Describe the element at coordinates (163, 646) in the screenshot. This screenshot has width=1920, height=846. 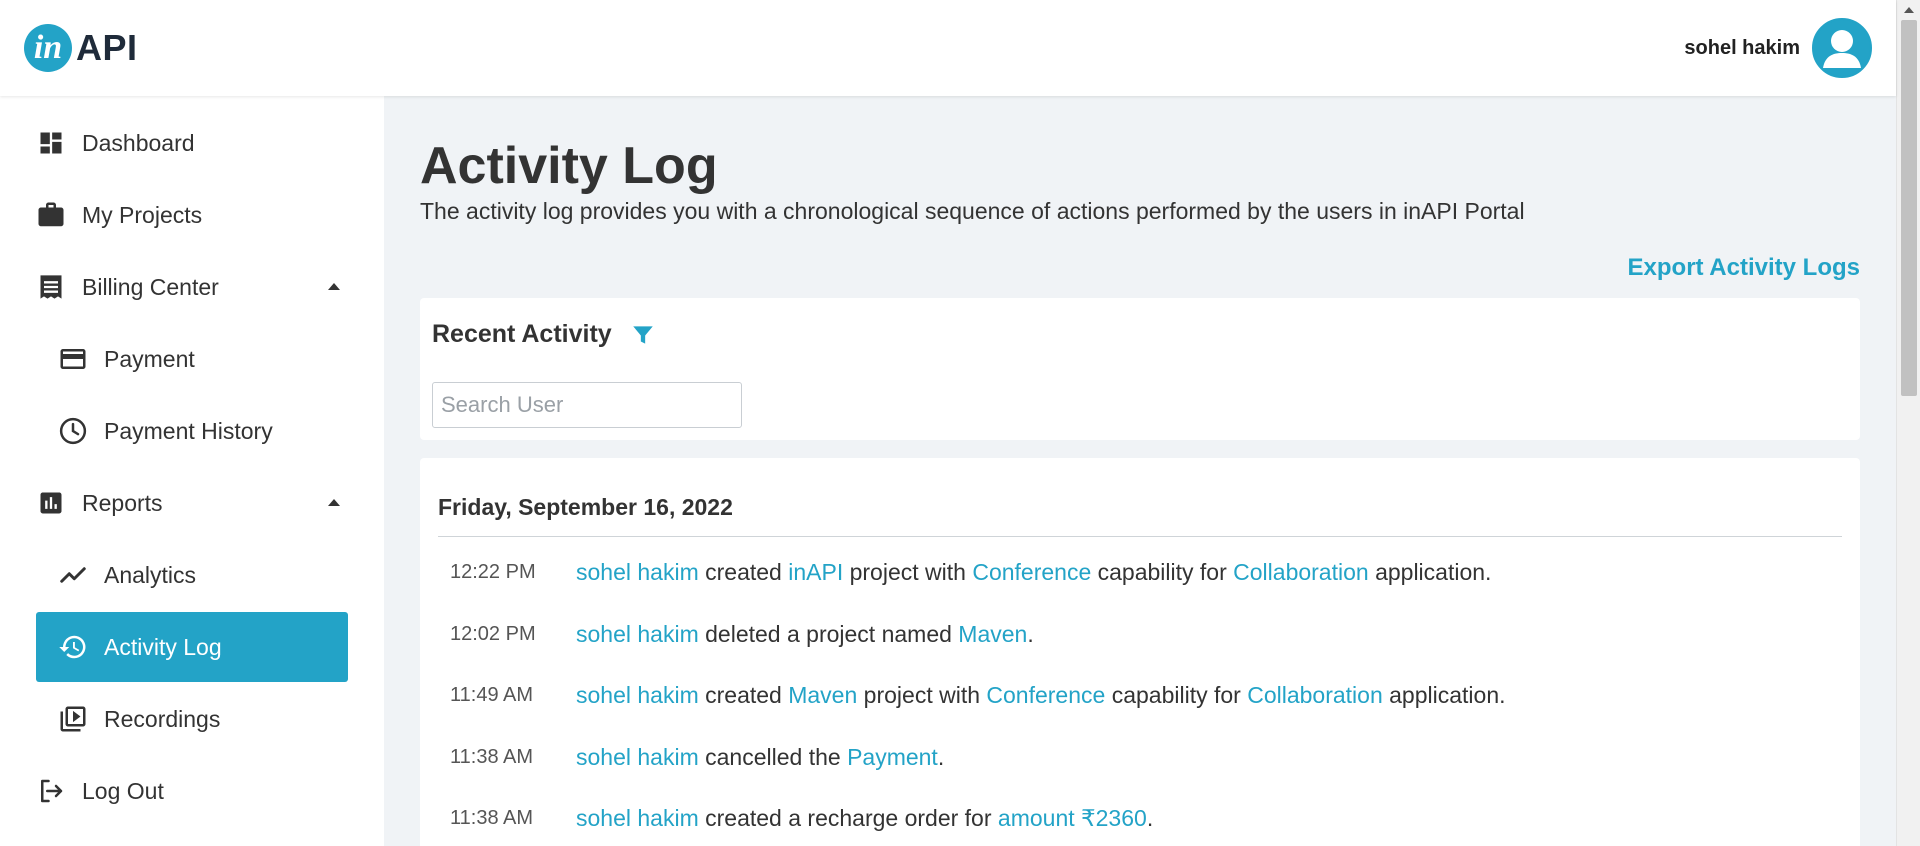
I see `sidebar-item-label: Activity Log` at that location.